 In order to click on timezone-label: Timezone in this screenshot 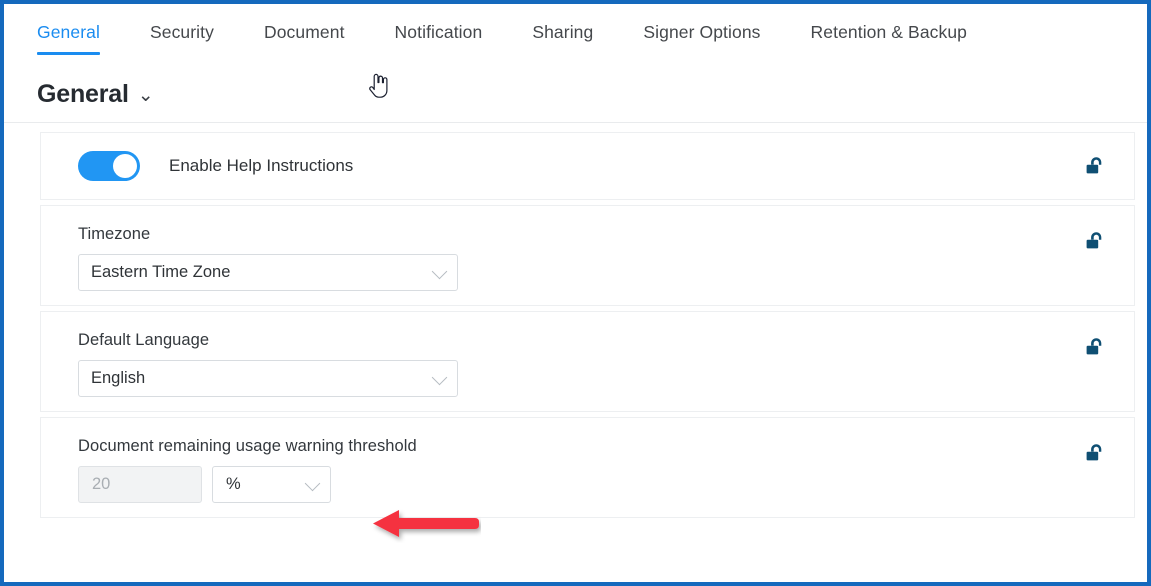, I will do `click(114, 234)`.